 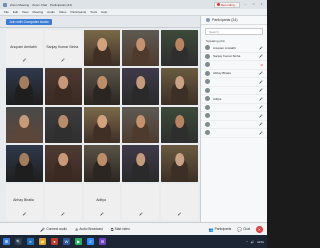 I want to click on participant-list-item: Aditya 🎤, so click(x=234, y=99).